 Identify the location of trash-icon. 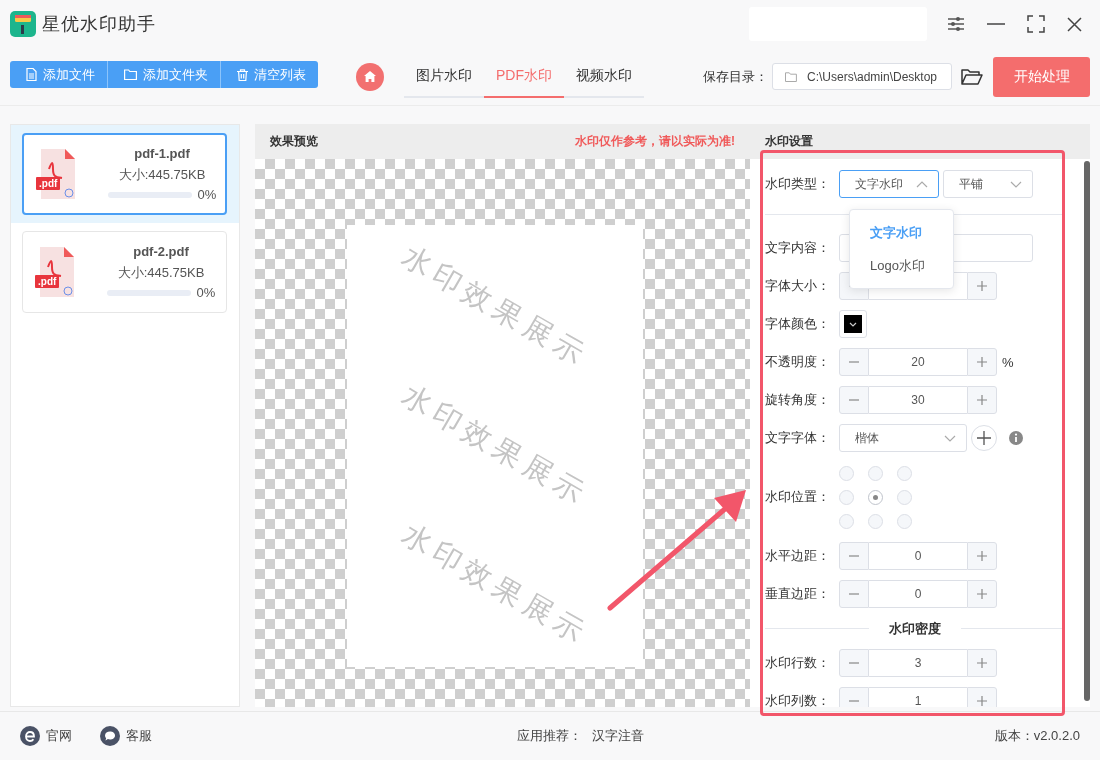
(242, 74).